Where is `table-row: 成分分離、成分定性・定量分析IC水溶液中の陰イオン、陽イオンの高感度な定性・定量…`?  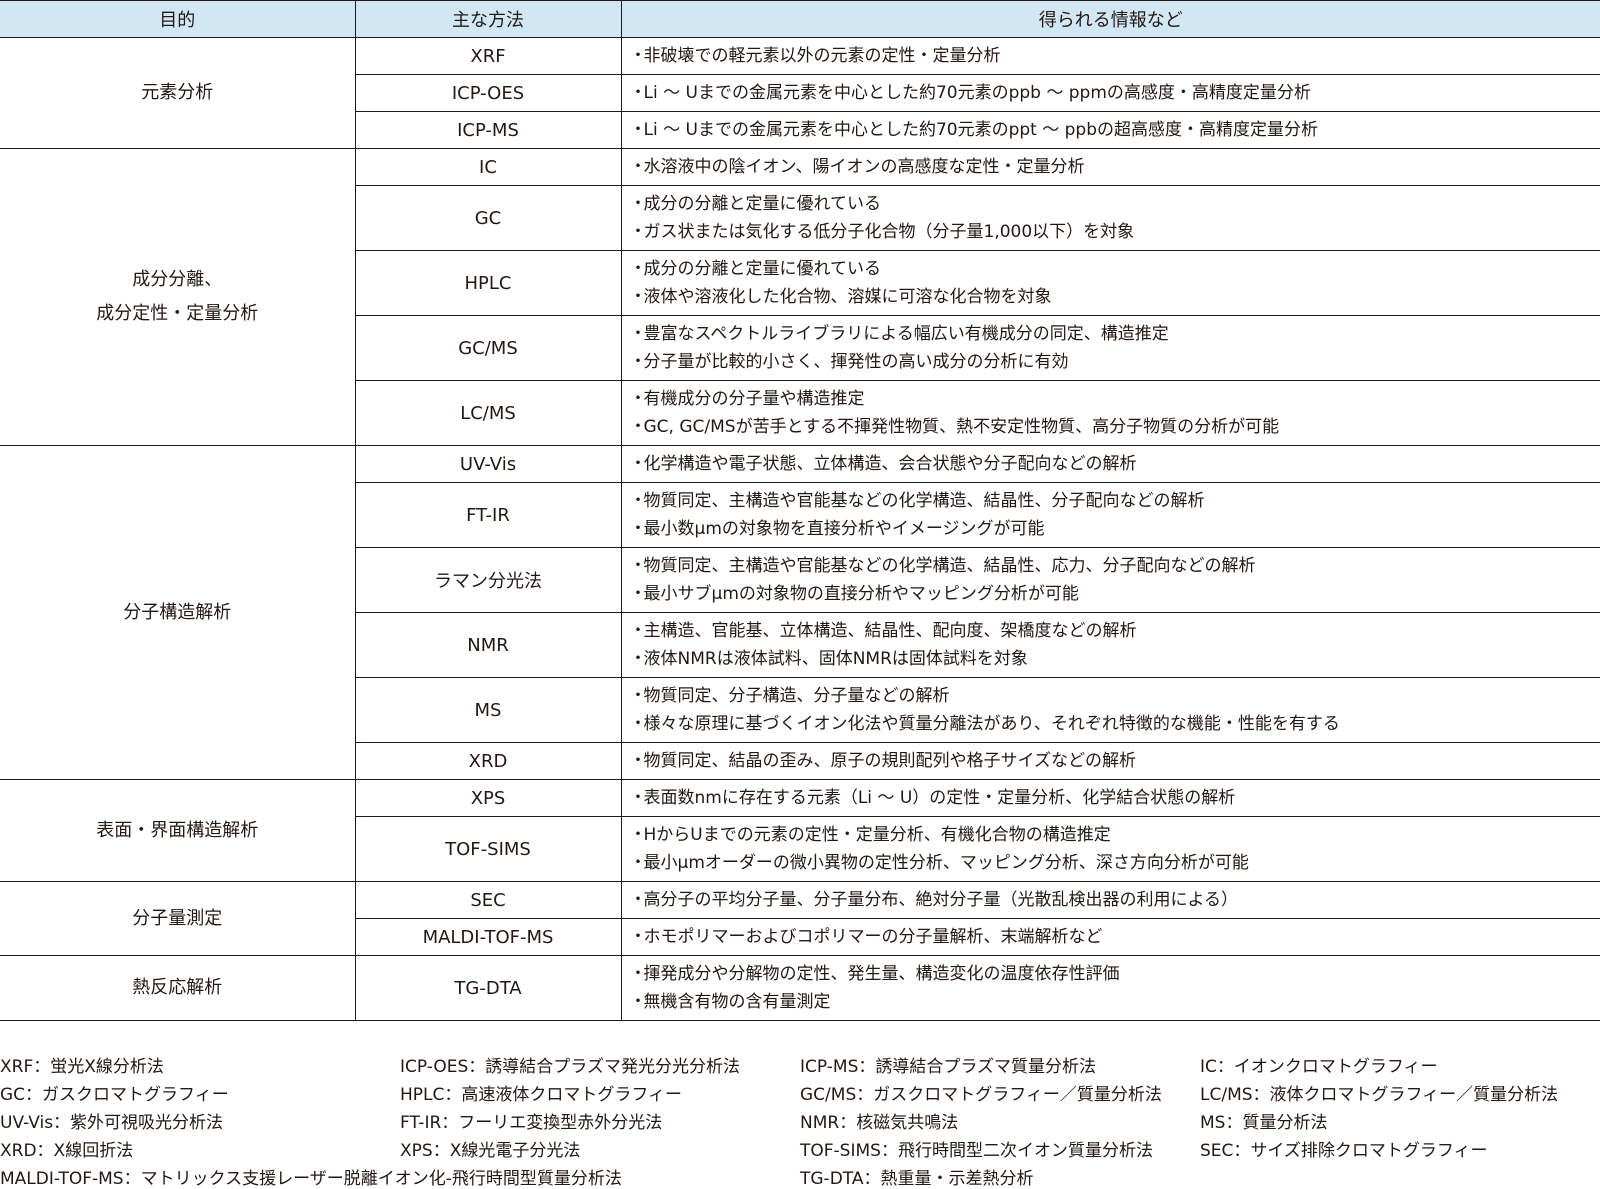 table-row: 成分分離、成分定性・定量分析IC水溶液中の陰イオン、陽イオンの高感度な定性・定量… is located at coordinates (800, 167).